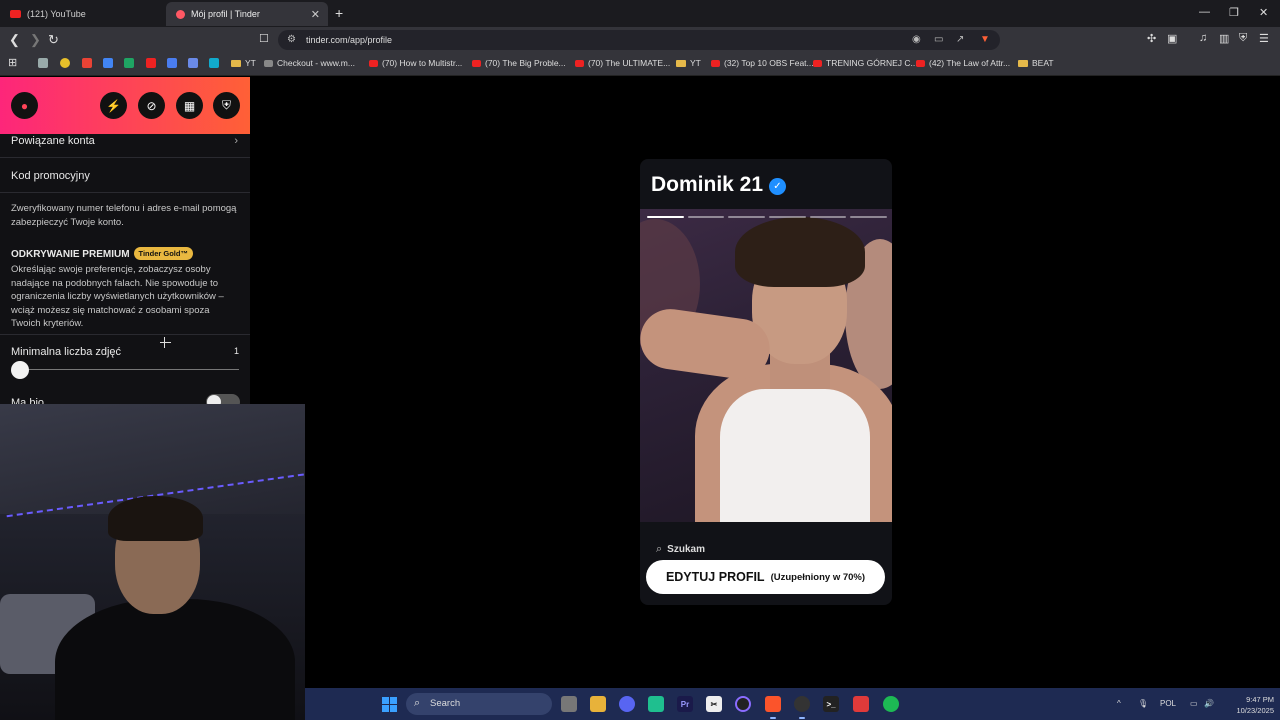 The height and width of the screenshot is (720, 1280). Describe the element at coordinates (151, 105) in the screenshot. I see `explore-icon: ⊘` at that location.